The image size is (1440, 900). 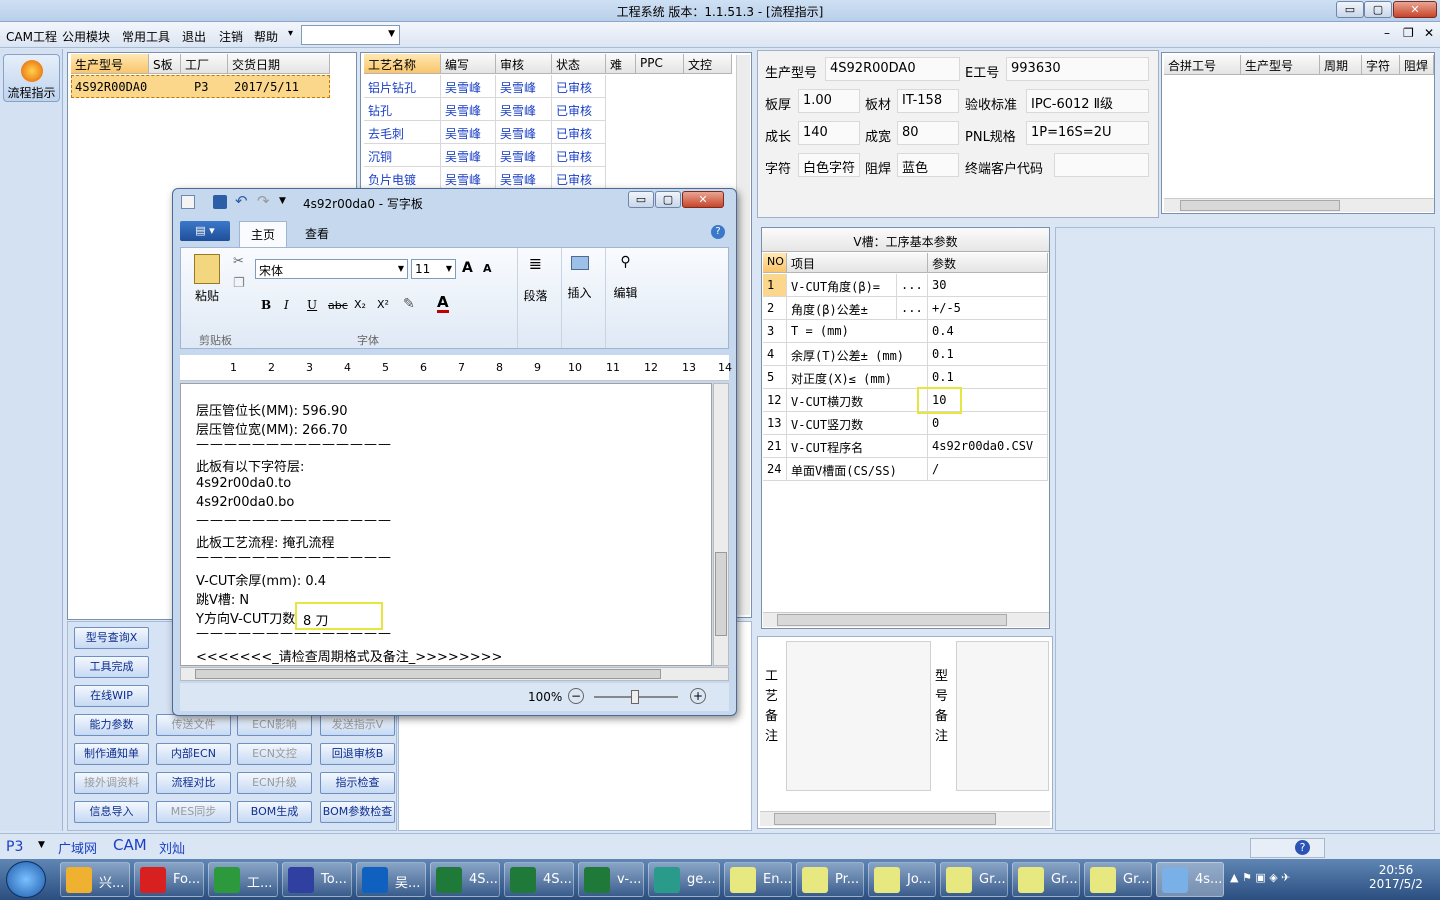 I want to click on ime-toolbar: ?, so click(x=1287, y=848).